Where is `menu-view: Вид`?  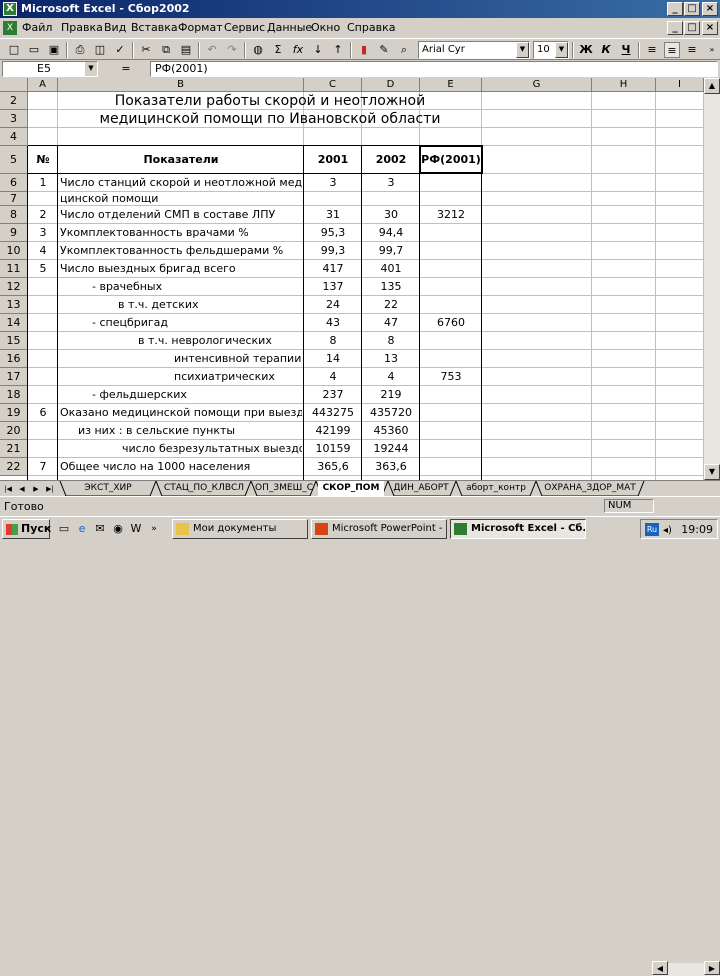 menu-view: Вид is located at coordinates (115, 27).